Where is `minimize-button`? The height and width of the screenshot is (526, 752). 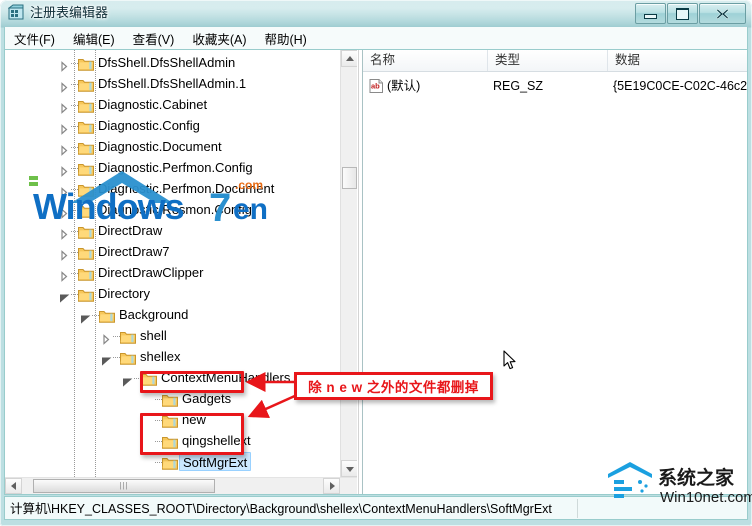 minimize-button is located at coordinates (650, 13).